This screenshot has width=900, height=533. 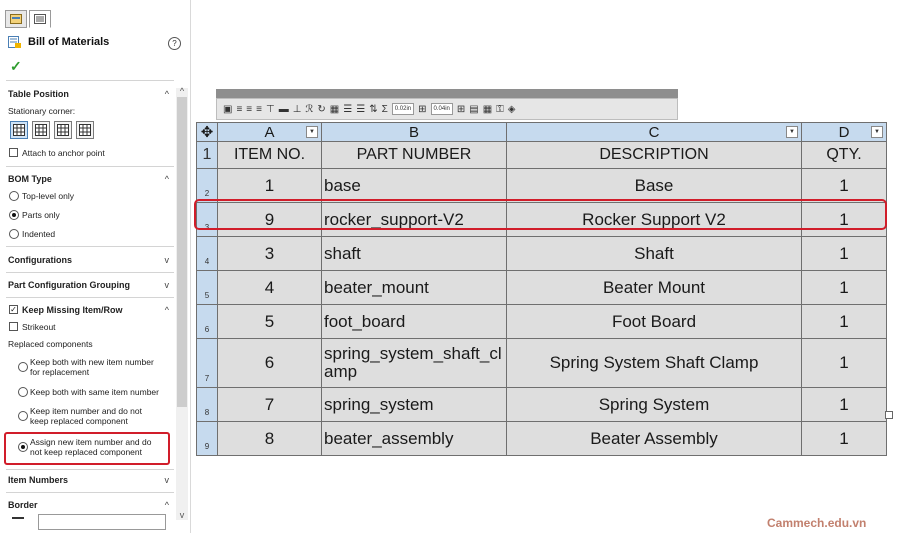 What do you see at coordinates (473, 109) in the screenshot?
I see `merge-cells-icon: ▤` at bounding box center [473, 109].